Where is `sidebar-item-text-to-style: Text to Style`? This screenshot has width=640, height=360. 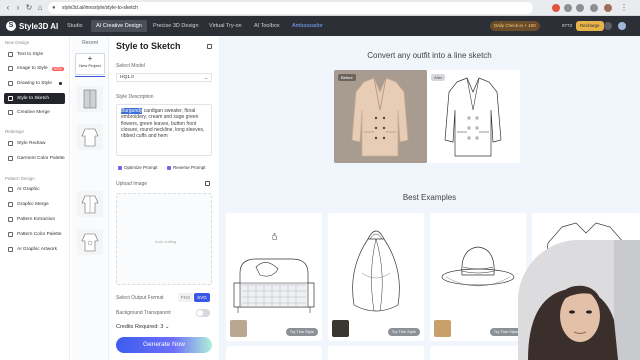
sidebar-item-text-to-style: Text to Style is located at coordinates (34, 54).